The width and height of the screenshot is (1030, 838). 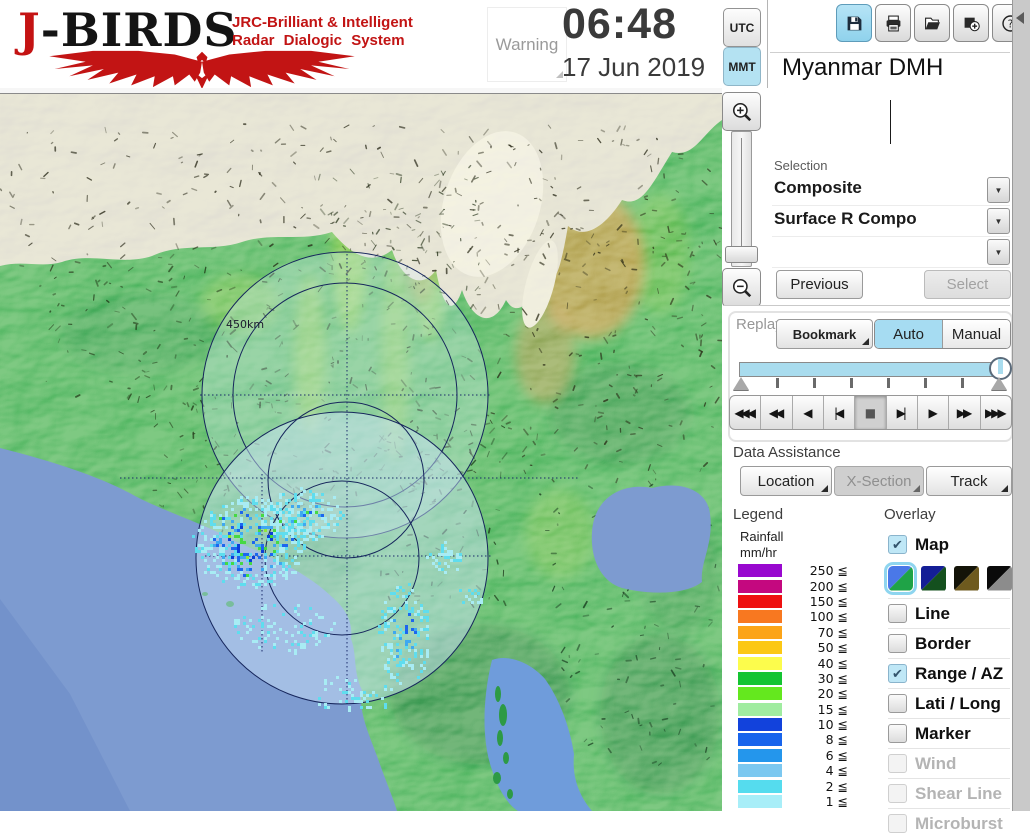 I want to click on legend-row: 100 ≦, so click(x=793, y=616).